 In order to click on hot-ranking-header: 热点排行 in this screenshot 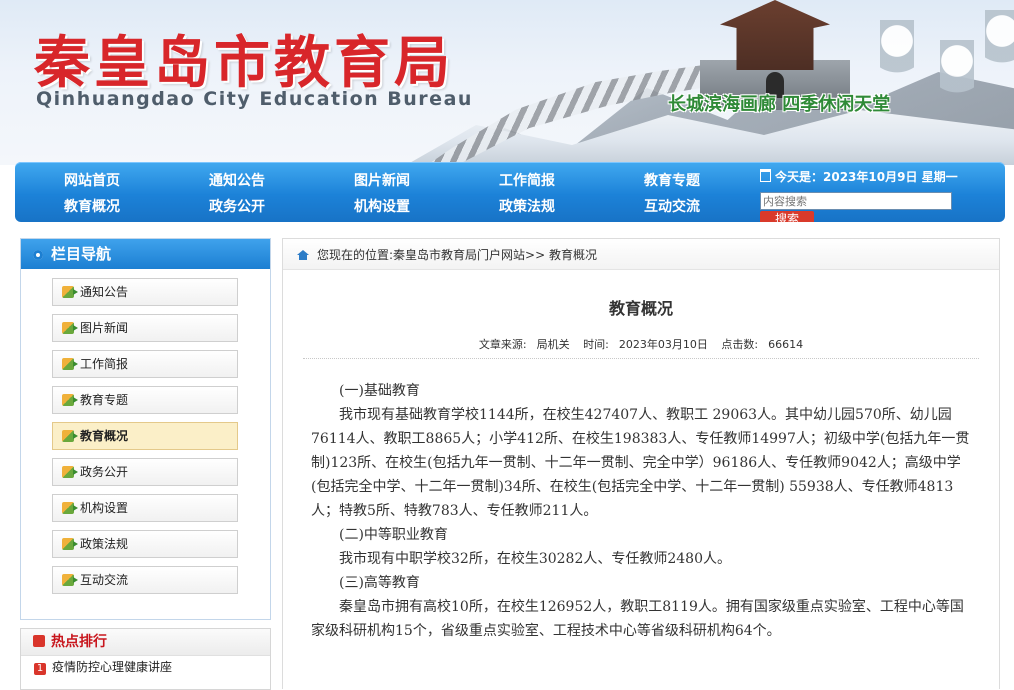, I will do `click(145, 642)`.